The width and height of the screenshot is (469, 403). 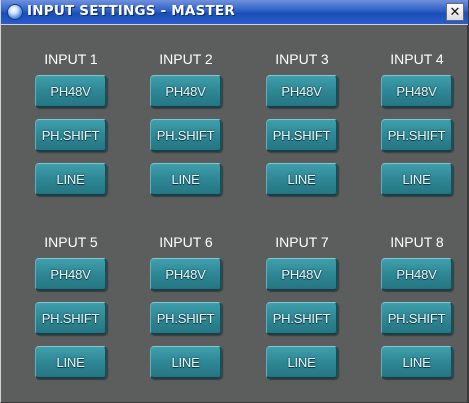 I want to click on title-bar: INPUT SETTINGS - MASTER ✕, so click(x=234, y=12).